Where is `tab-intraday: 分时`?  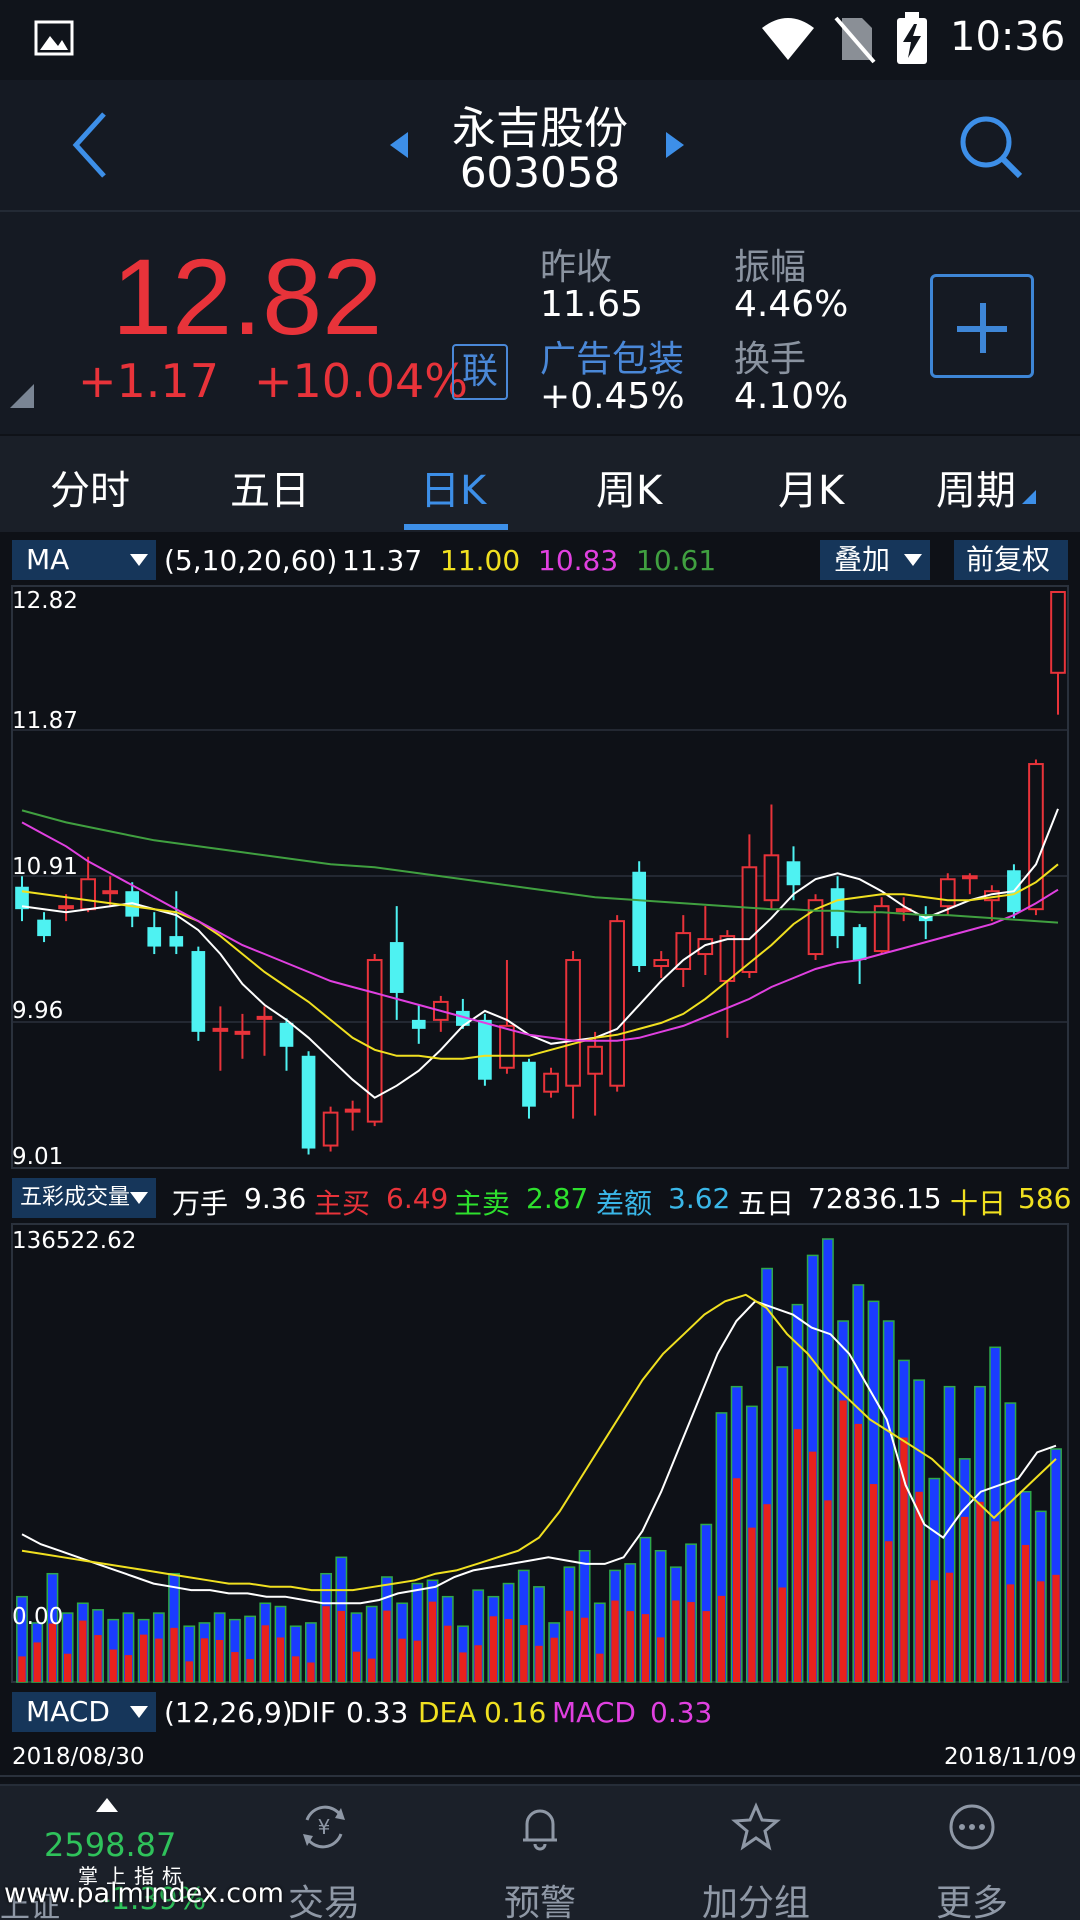
tab-intraday: 分时 is located at coordinates (90, 487).